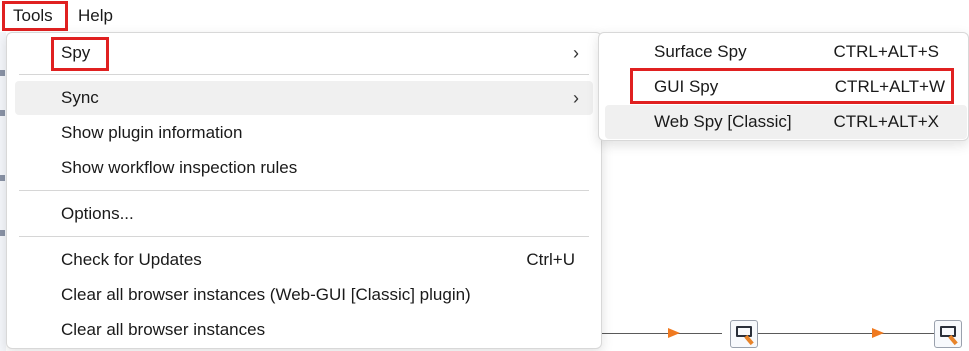  I want to click on submenu-item-web-spy-classic: Web Spy [Classic] CTRL+ALT+X, so click(786, 122).